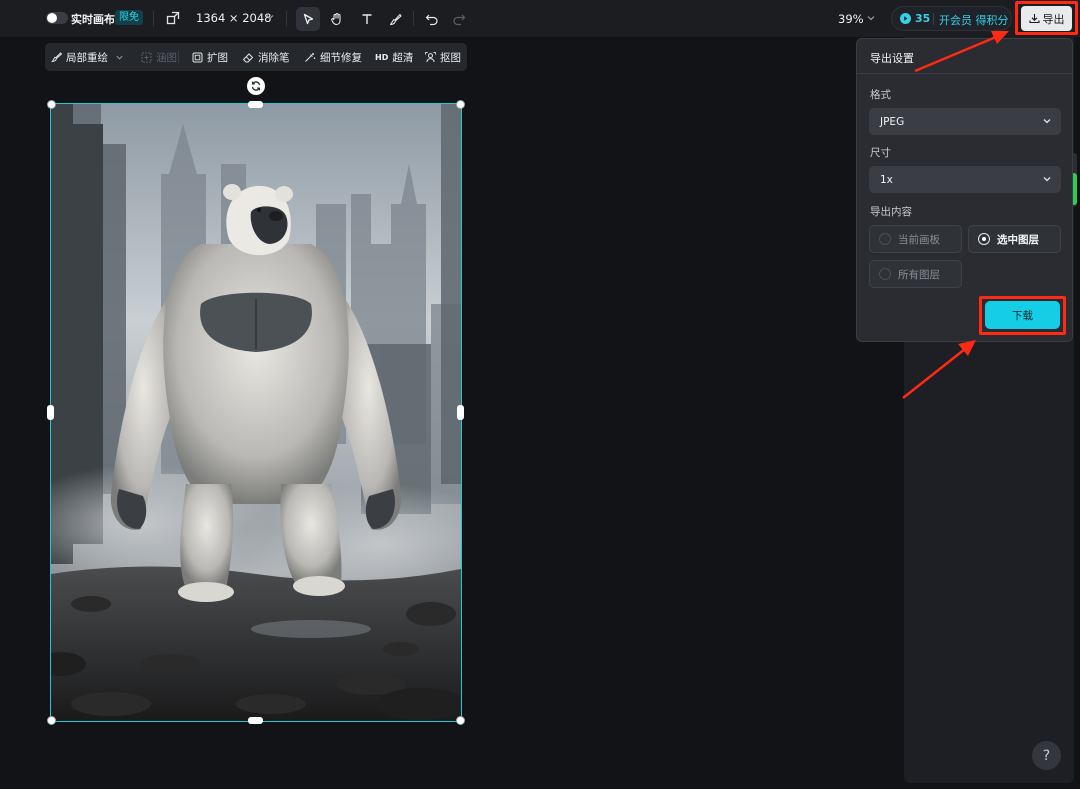  I want to click on format-label: 格式, so click(880, 95).